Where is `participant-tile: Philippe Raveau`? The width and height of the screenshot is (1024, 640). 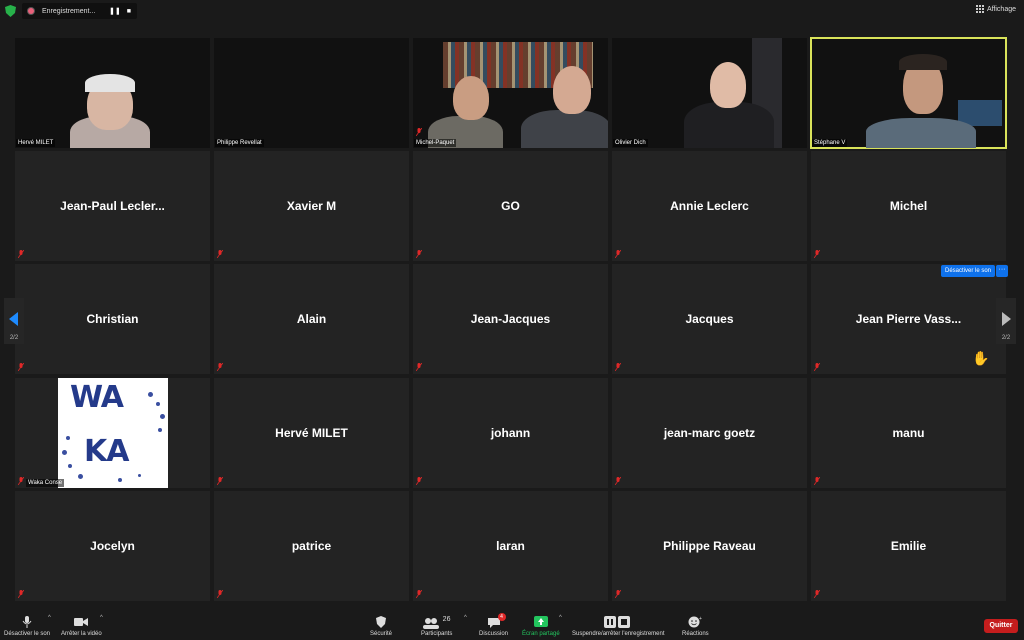
participant-tile: Philippe Raveau is located at coordinates (709, 546).